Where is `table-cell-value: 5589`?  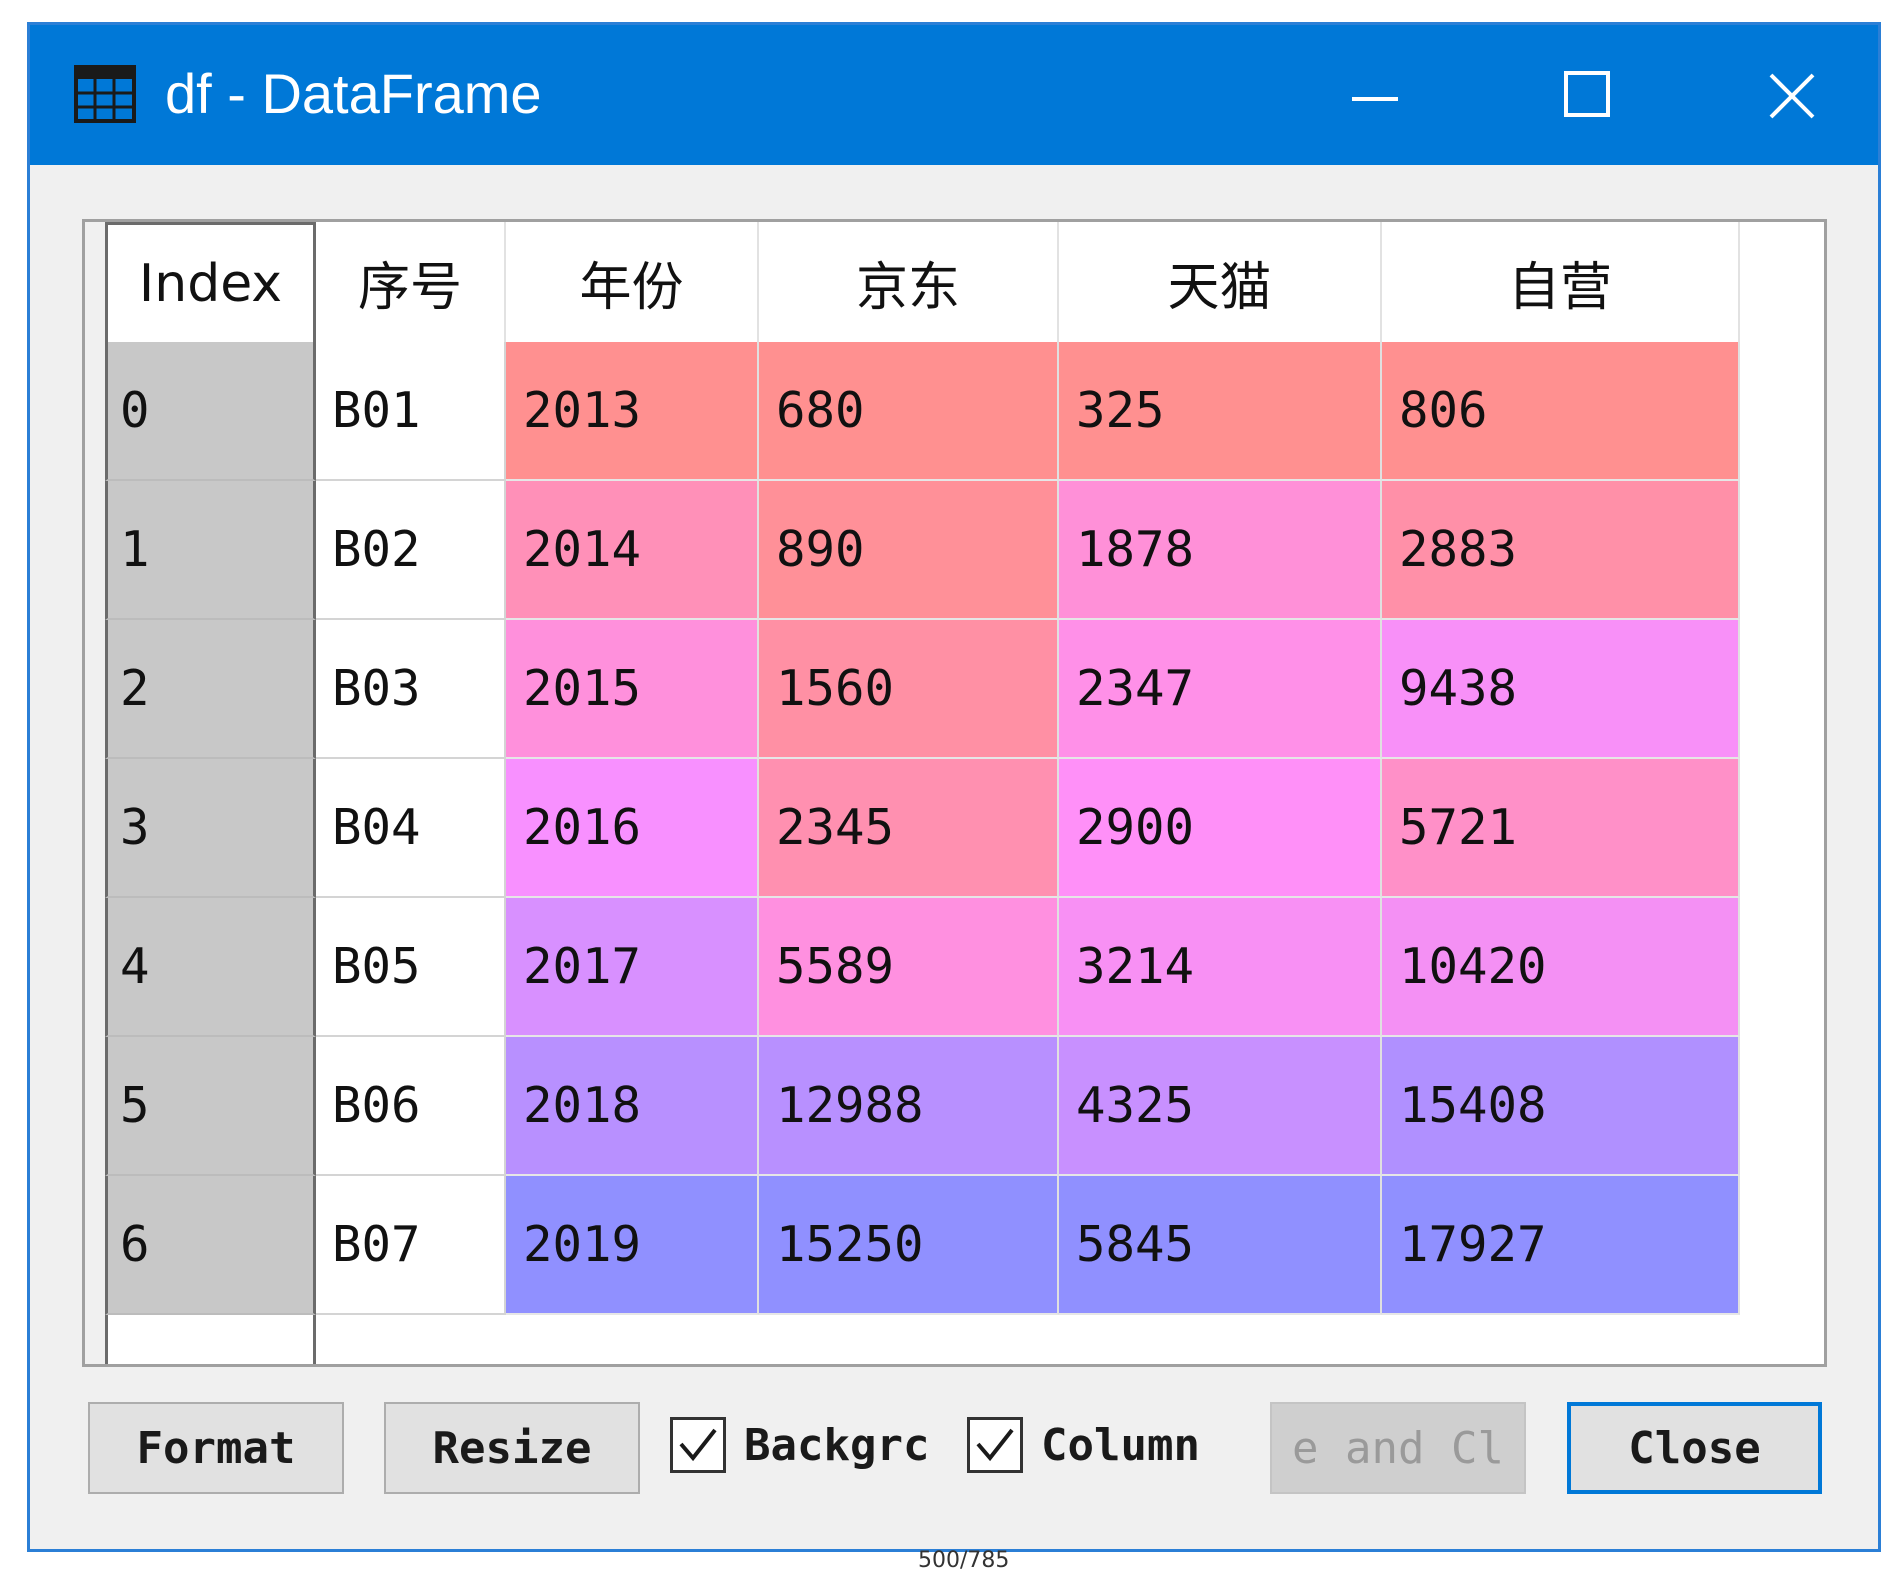 table-cell-value: 5589 is located at coordinates (909, 967).